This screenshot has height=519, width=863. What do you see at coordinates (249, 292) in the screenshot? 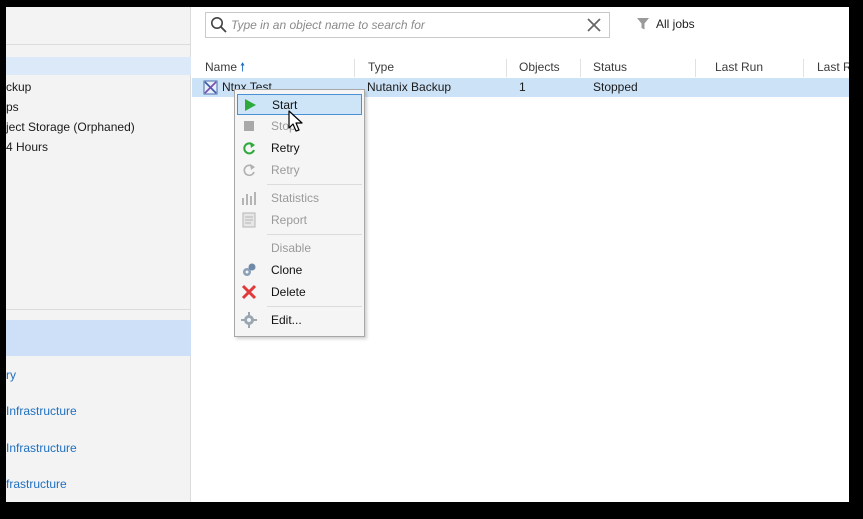
I see `delete-icon` at bounding box center [249, 292].